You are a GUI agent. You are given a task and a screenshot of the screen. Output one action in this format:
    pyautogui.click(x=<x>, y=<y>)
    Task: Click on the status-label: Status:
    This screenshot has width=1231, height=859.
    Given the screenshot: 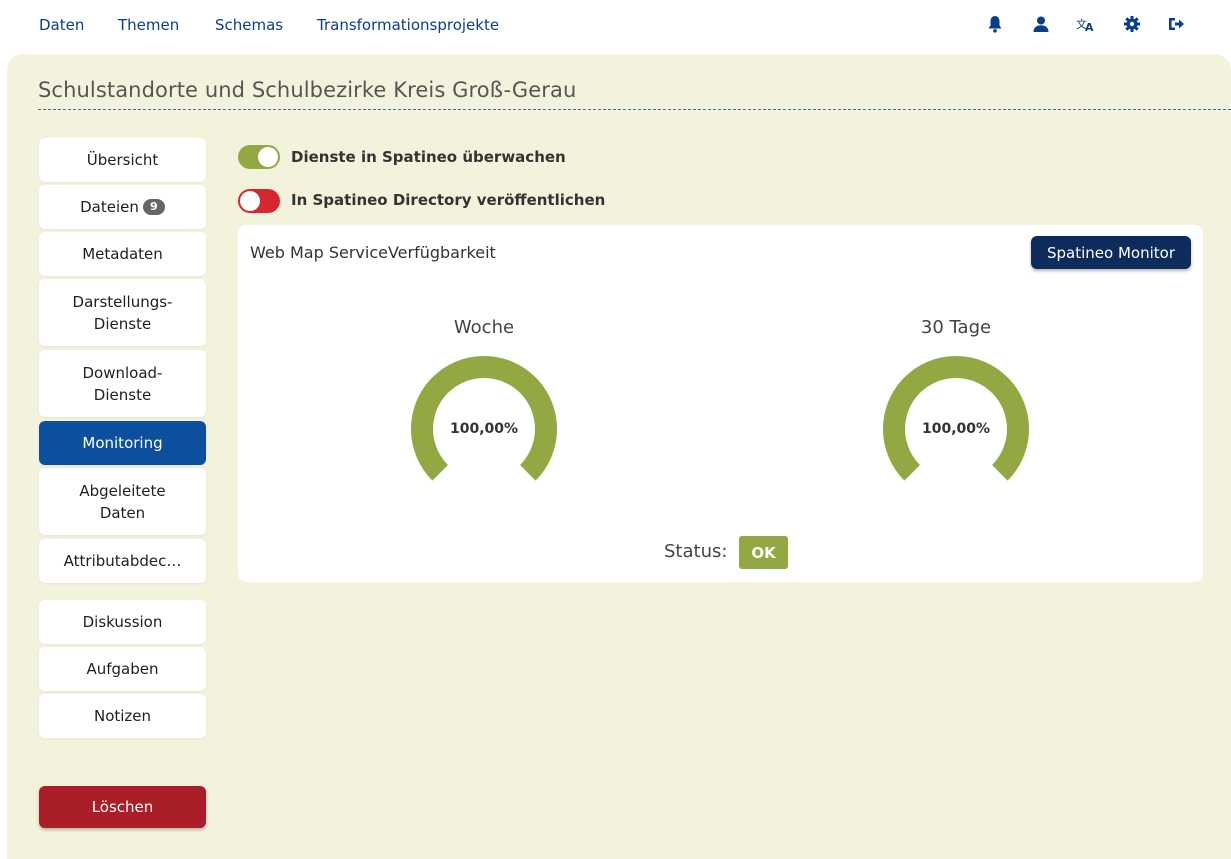 What is the action you would take?
    pyautogui.click(x=696, y=551)
    